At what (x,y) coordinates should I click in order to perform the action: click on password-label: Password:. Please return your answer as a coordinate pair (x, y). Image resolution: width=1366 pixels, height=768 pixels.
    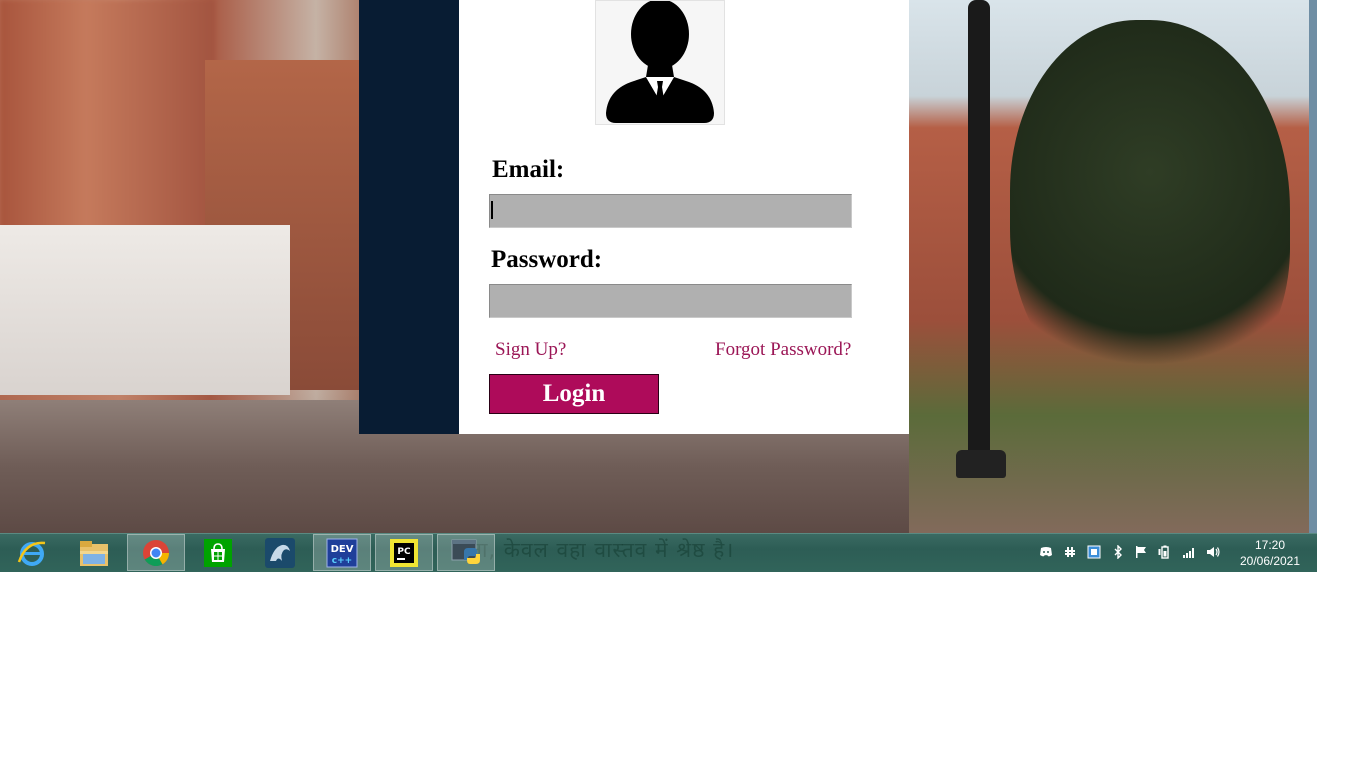
    Looking at the image, I should click on (547, 259).